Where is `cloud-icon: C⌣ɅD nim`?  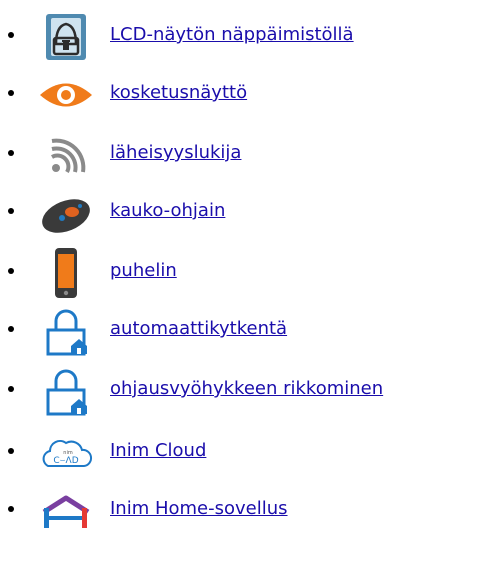 cloud-icon: C⌣ɅD nim is located at coordinates (66, 453).